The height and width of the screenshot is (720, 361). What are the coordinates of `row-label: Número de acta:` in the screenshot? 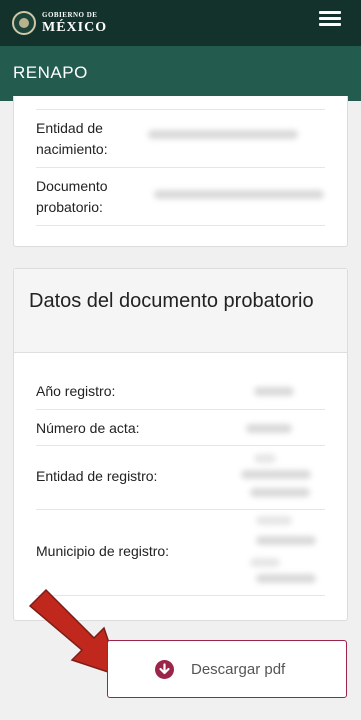 It's located at (88, 428).